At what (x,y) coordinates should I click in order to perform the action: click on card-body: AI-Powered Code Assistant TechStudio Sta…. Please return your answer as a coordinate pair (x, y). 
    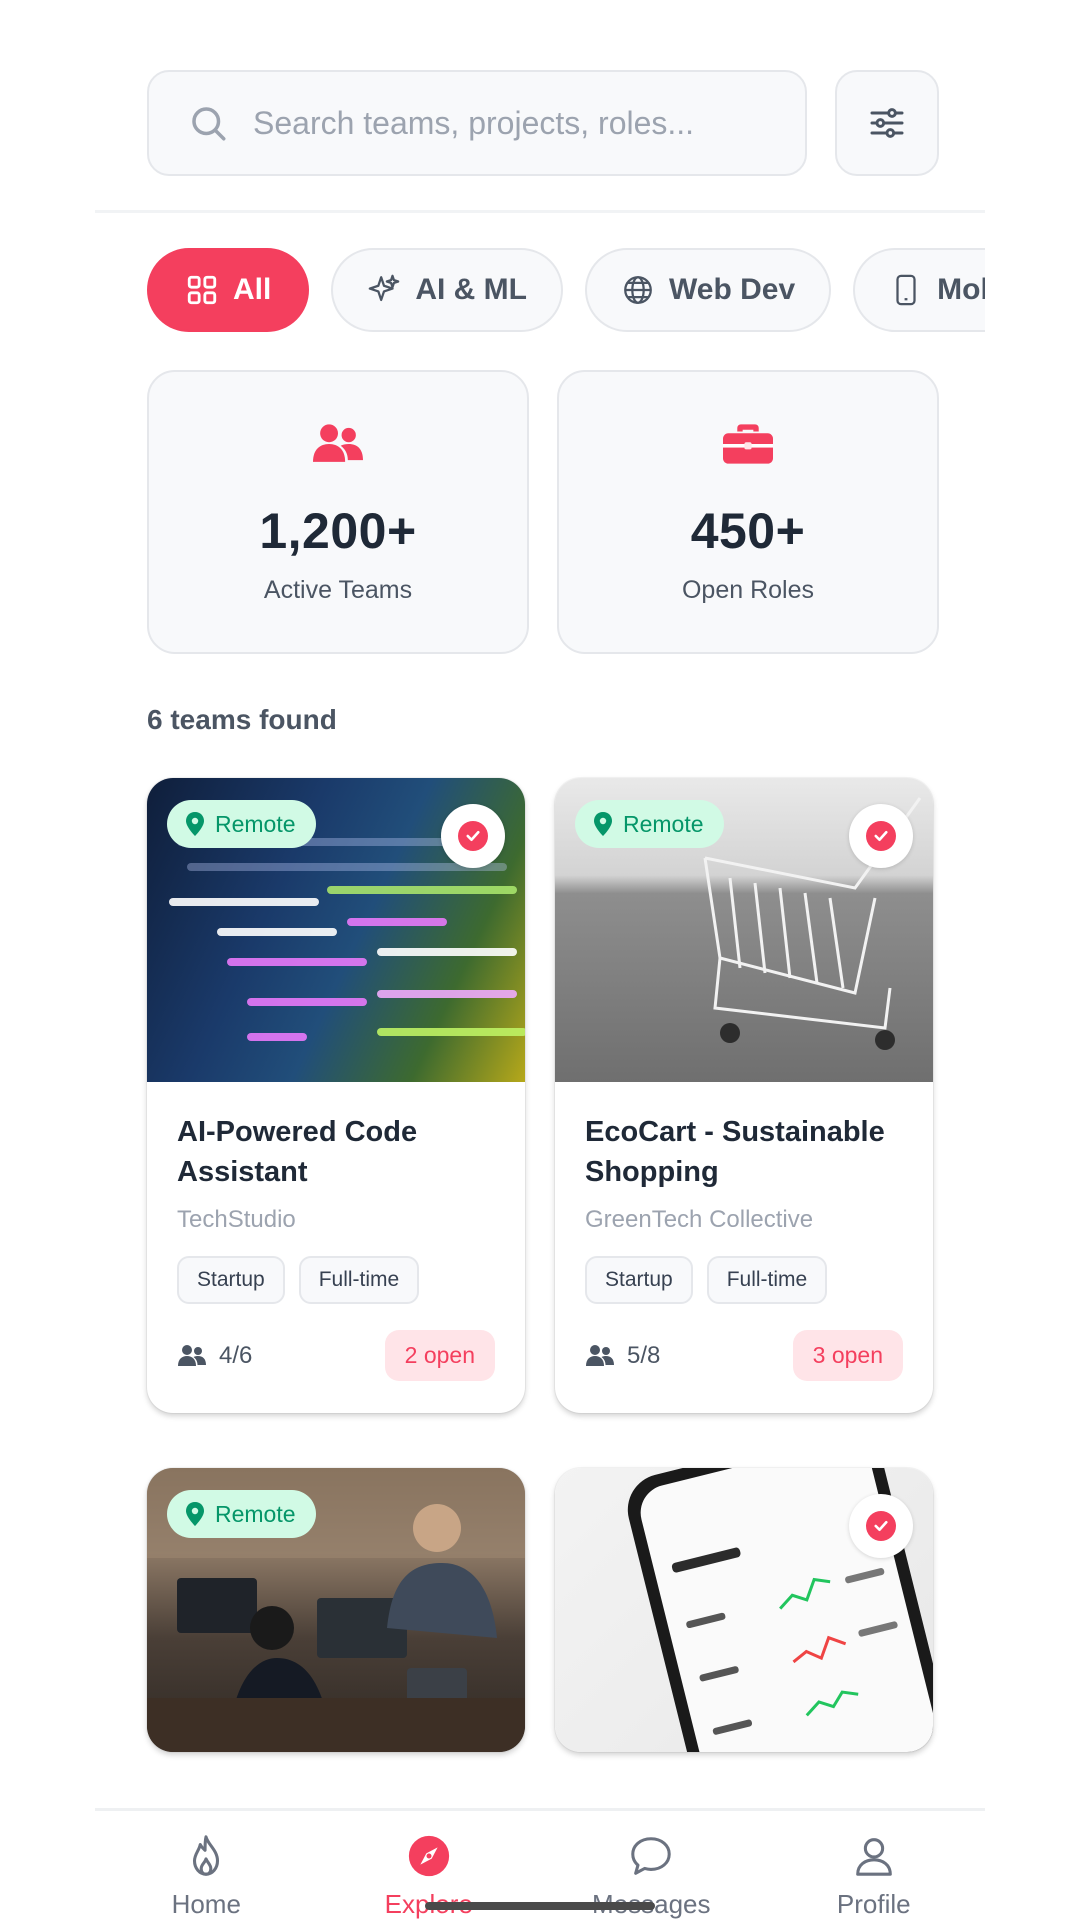
    Looking at the image, I should click on (336, 1247).